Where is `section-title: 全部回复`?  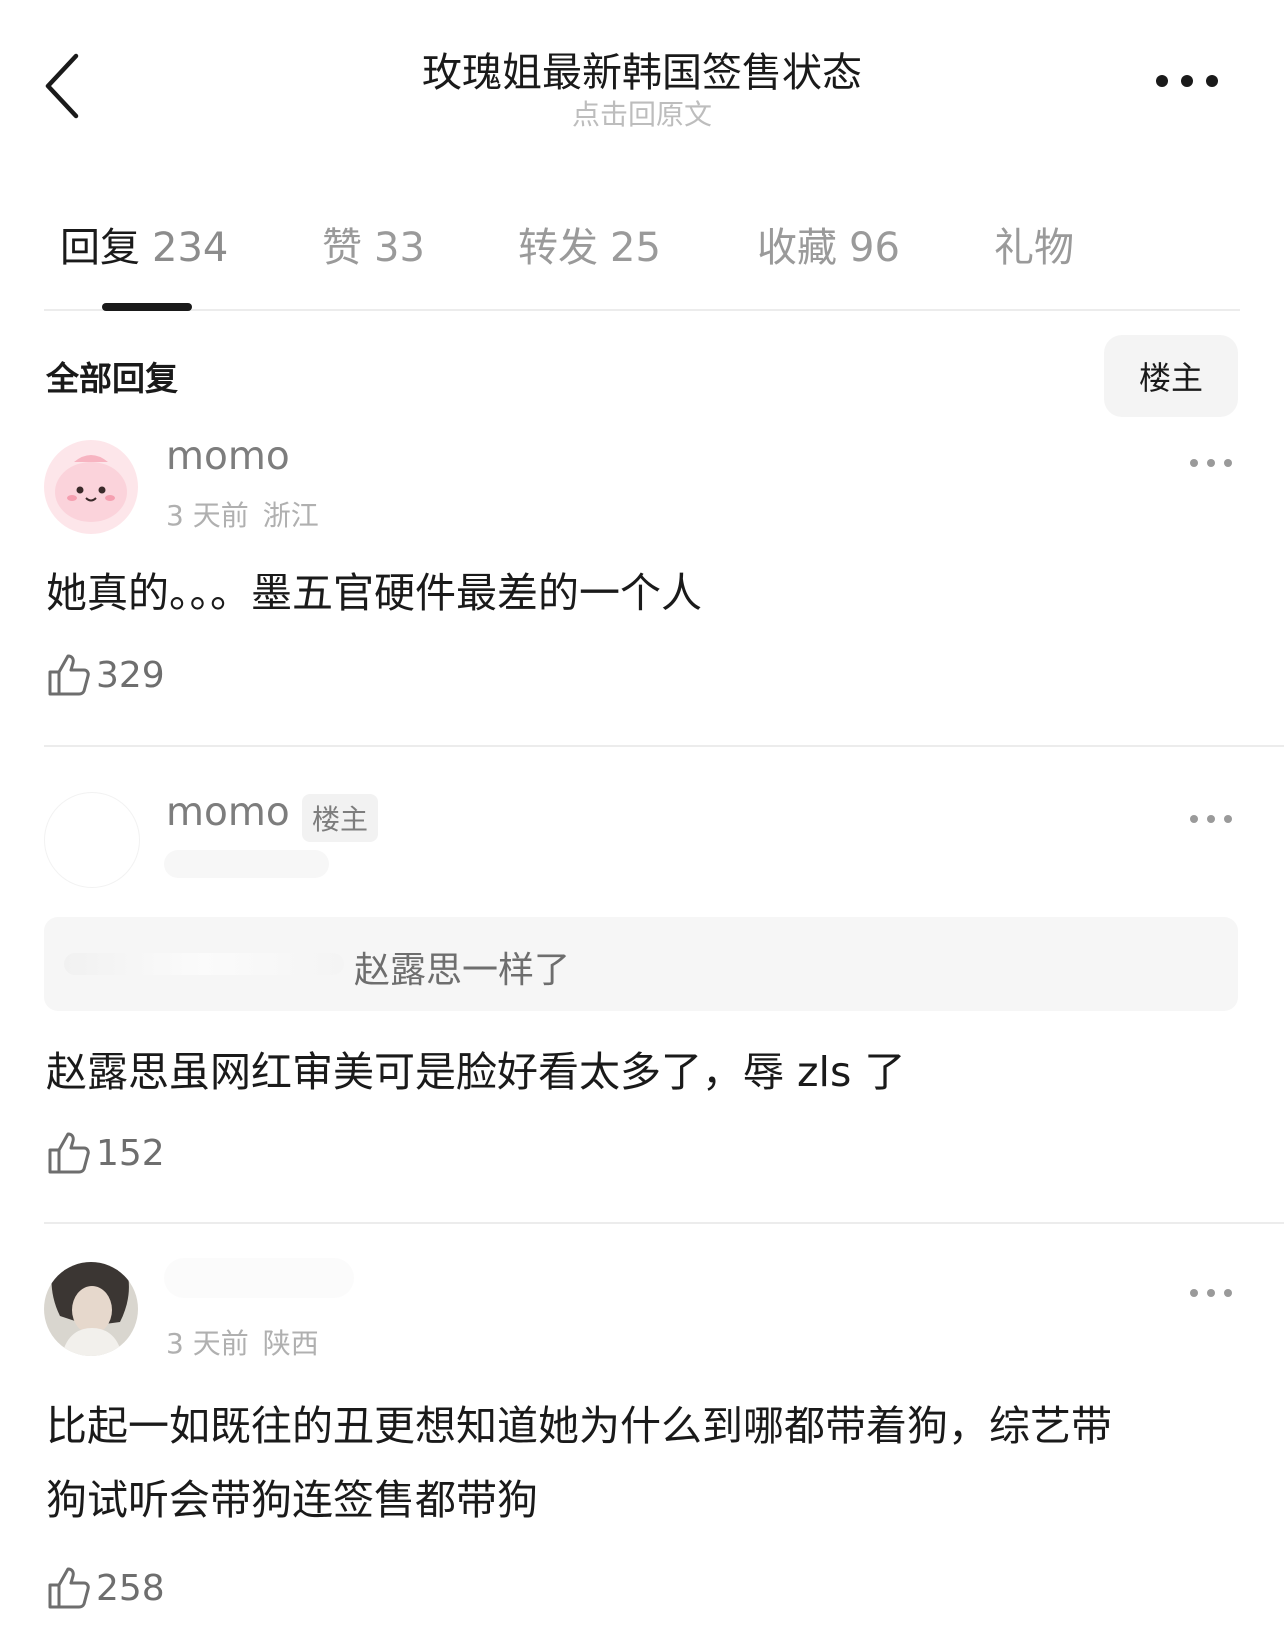 section-title: 全部回复 is located at coordinates (112, 378).